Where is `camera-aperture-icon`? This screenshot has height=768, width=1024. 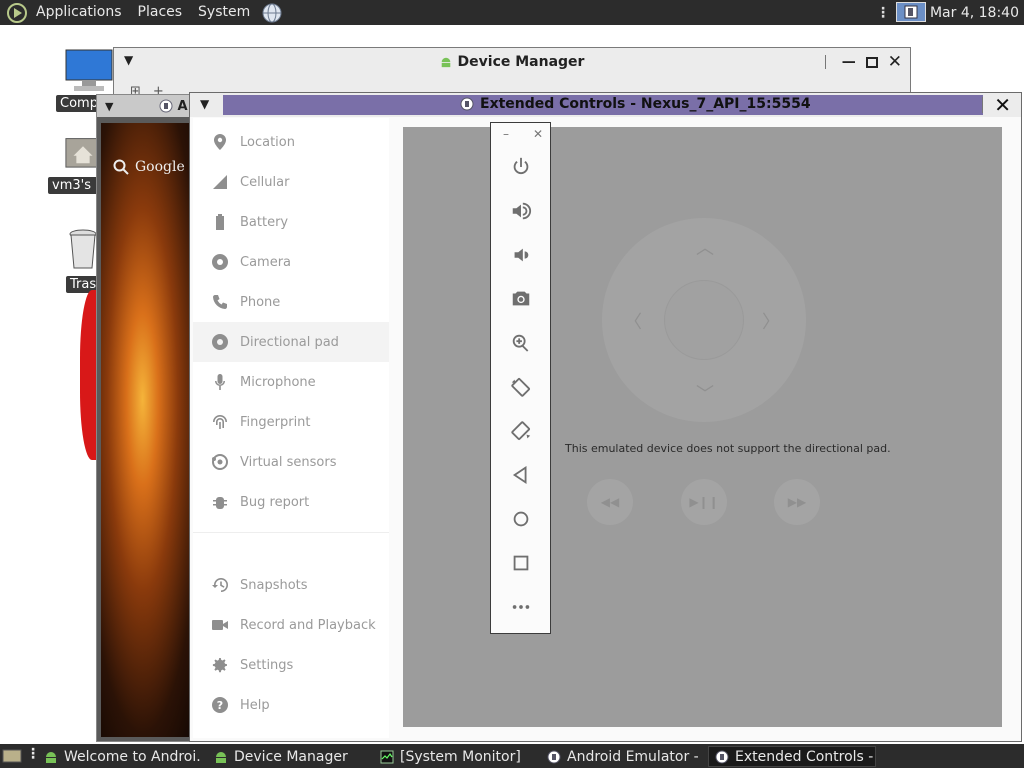 camera-aperture-icon is located at coordinates (220, 262).